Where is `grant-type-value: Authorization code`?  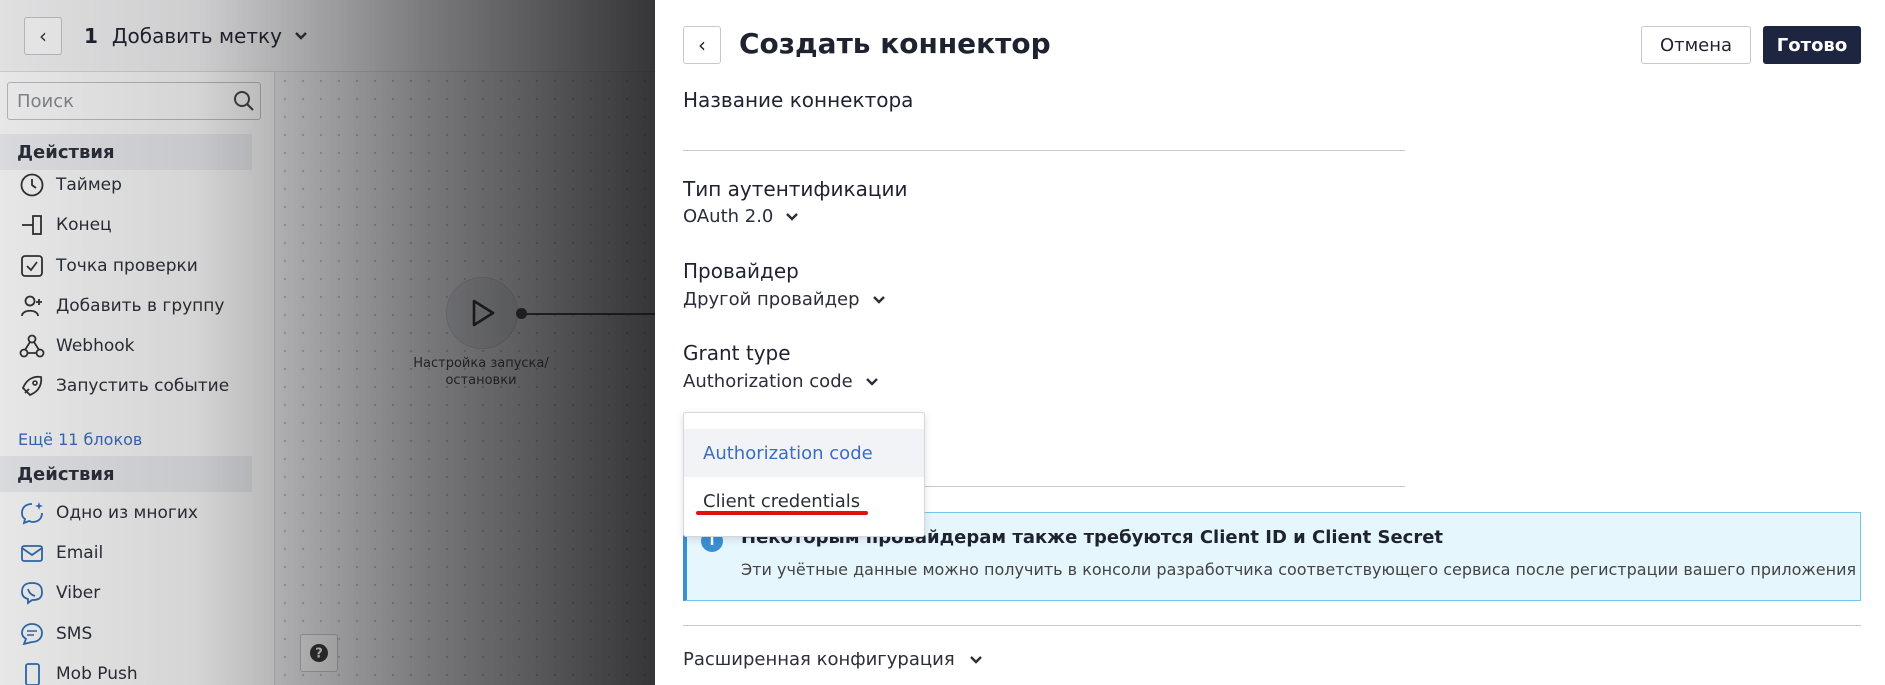 grant-type-value: Authorization code is located at coordinates (768, 381).